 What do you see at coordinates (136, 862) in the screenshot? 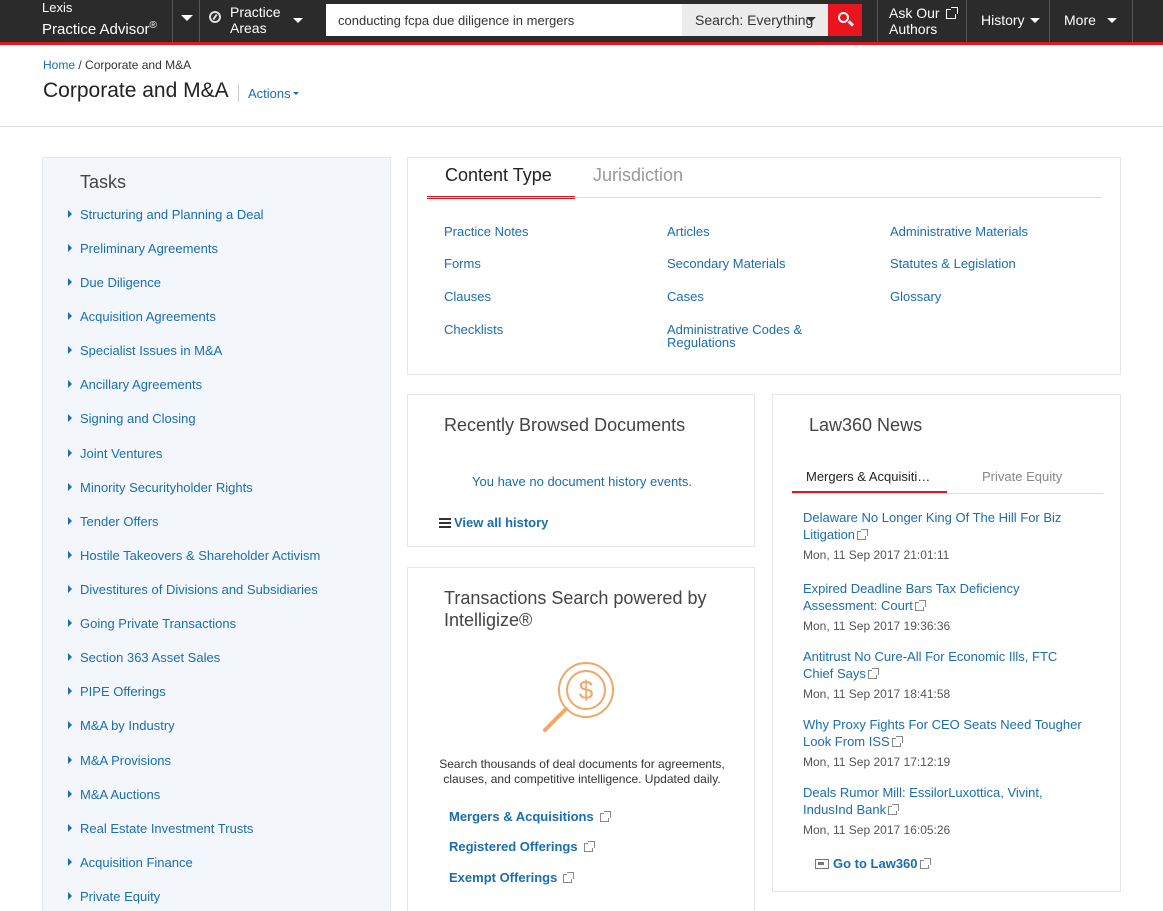
I see `task-label: Acquisition Finance` at bounding box center [136, 862].